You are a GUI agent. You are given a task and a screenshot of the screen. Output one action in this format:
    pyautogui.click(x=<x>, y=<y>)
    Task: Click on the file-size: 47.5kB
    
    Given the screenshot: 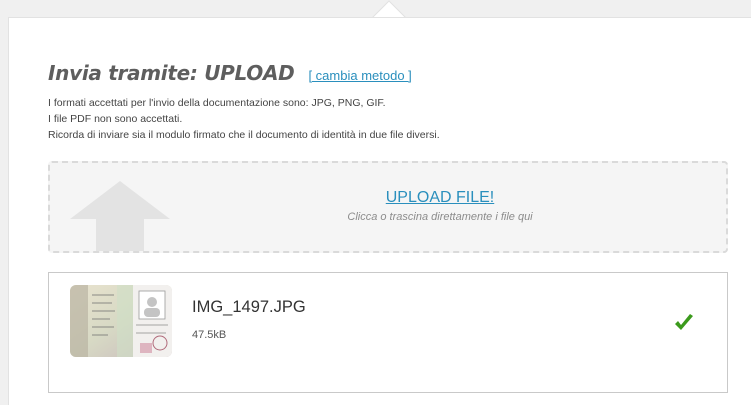 What is the action you would take?
    pyautogui.click(x=209, y=335)
    